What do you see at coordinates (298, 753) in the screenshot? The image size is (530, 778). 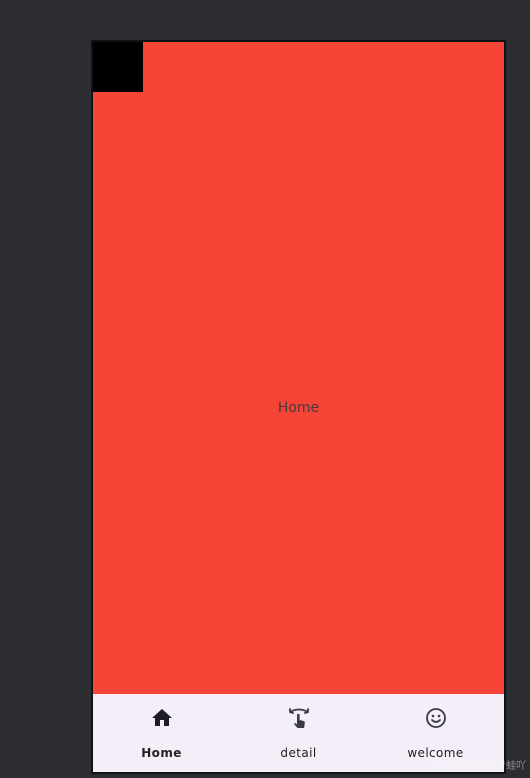 I see `nav-label-detail: detail` at bounding box center [298, 753].